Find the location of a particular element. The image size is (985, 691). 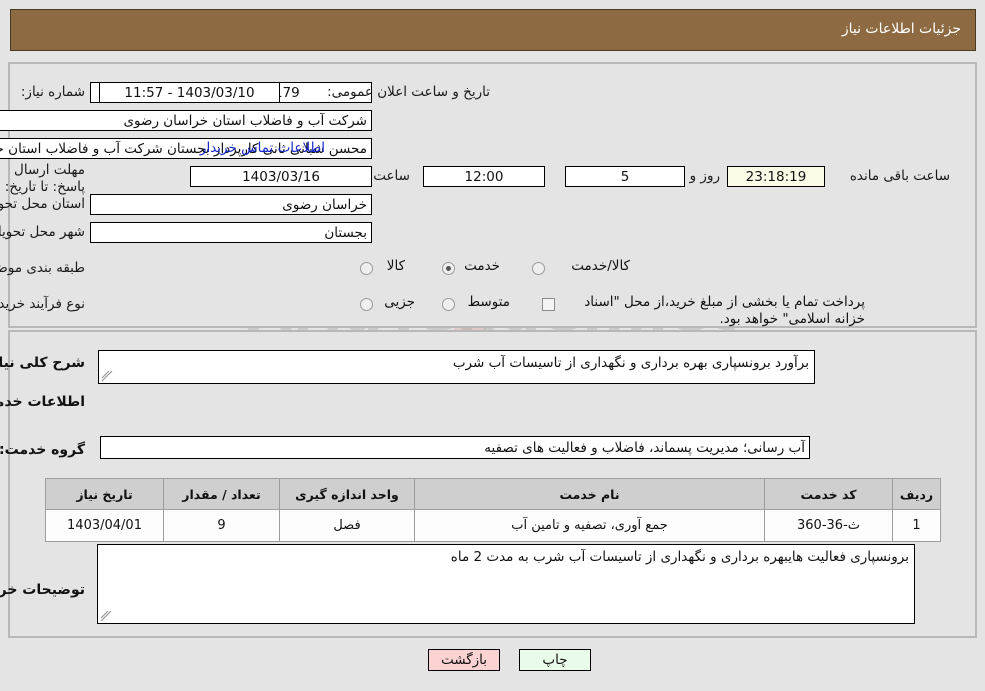

col-service-code: کد خدمت is located at coordinates (828, 494).